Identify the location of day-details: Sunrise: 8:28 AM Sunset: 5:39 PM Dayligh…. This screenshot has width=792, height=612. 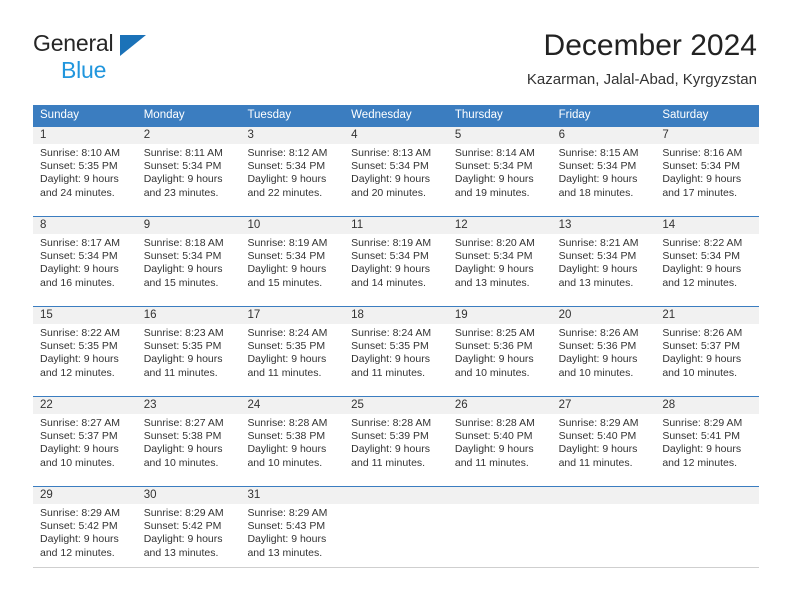
(396, 443).